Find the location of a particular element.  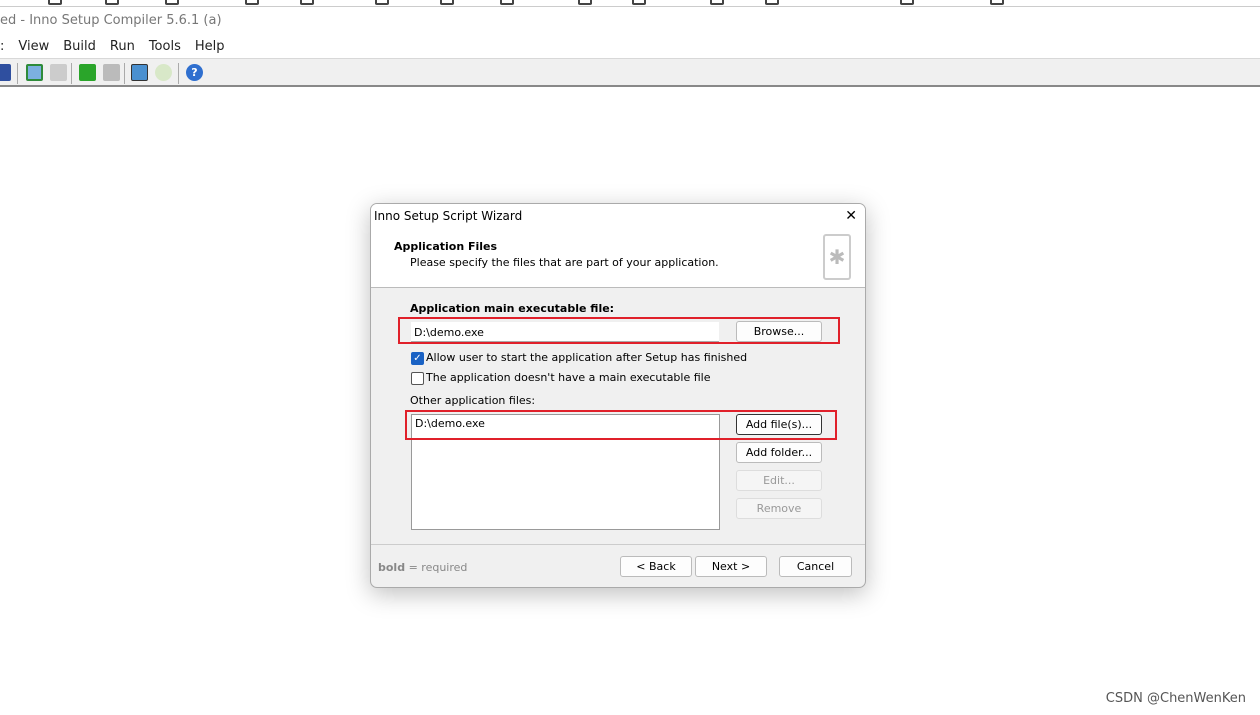

stop-compile-icon is located at coordinates (58, 72).